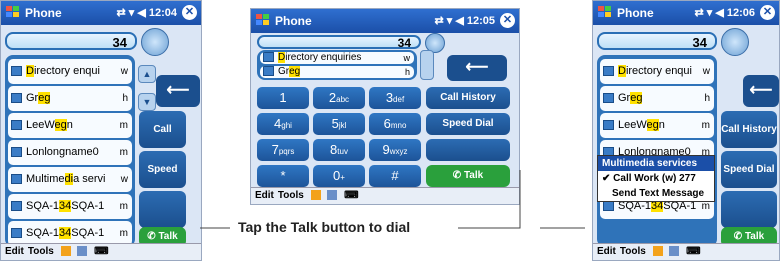  What do you see at coordinates (622, 71) in the screenshot?
I see `match-highlight: D` at bounding box center [622, 71].